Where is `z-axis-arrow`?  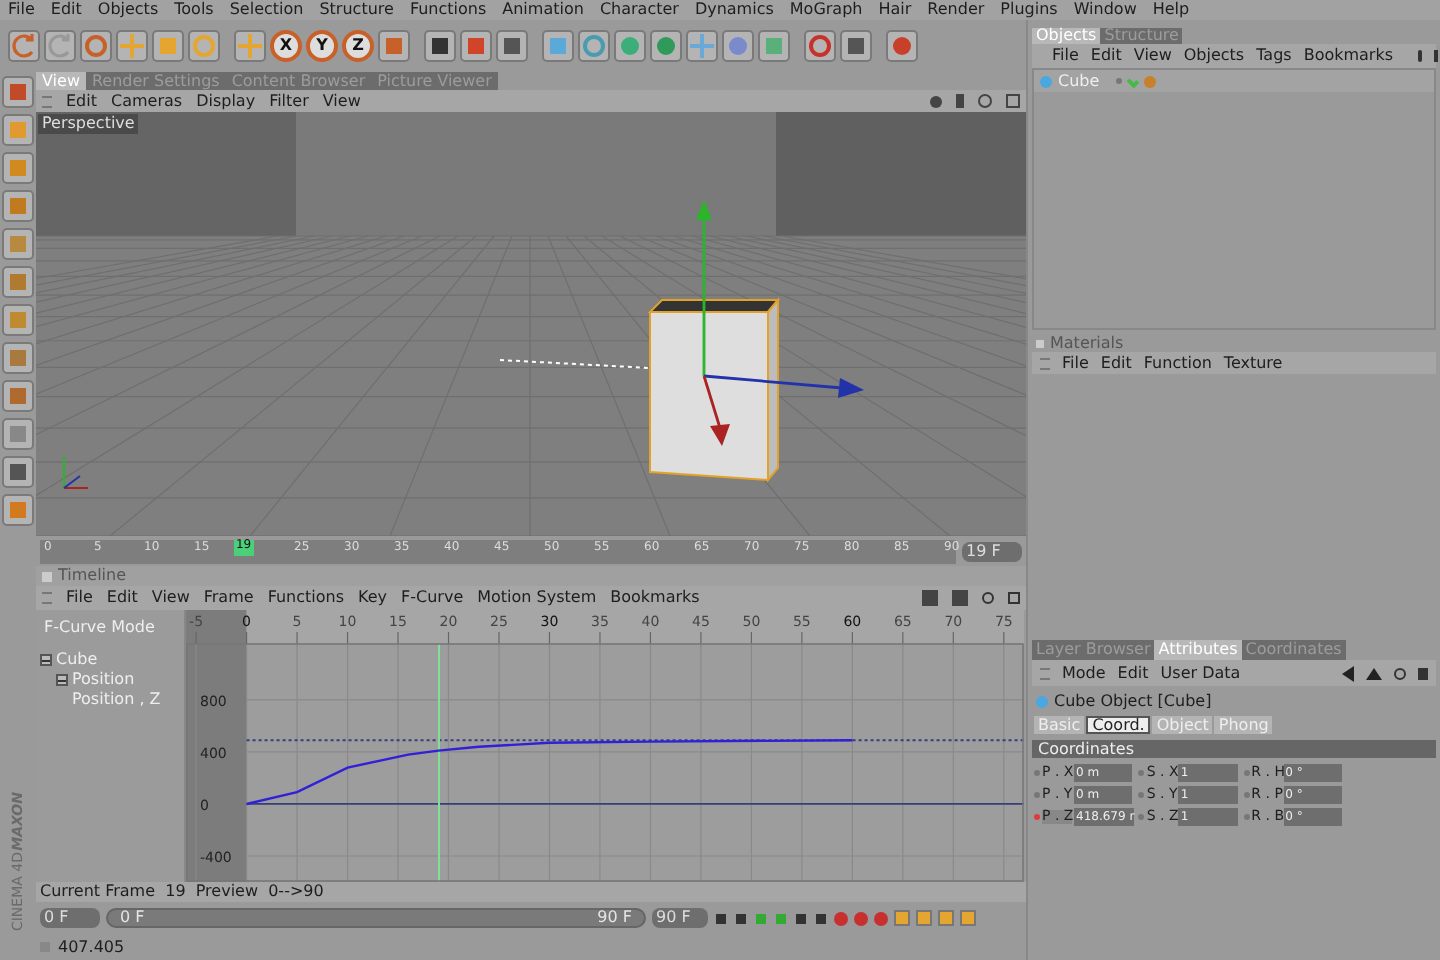 z-axis-arrow is located at coordinates (716, 410).